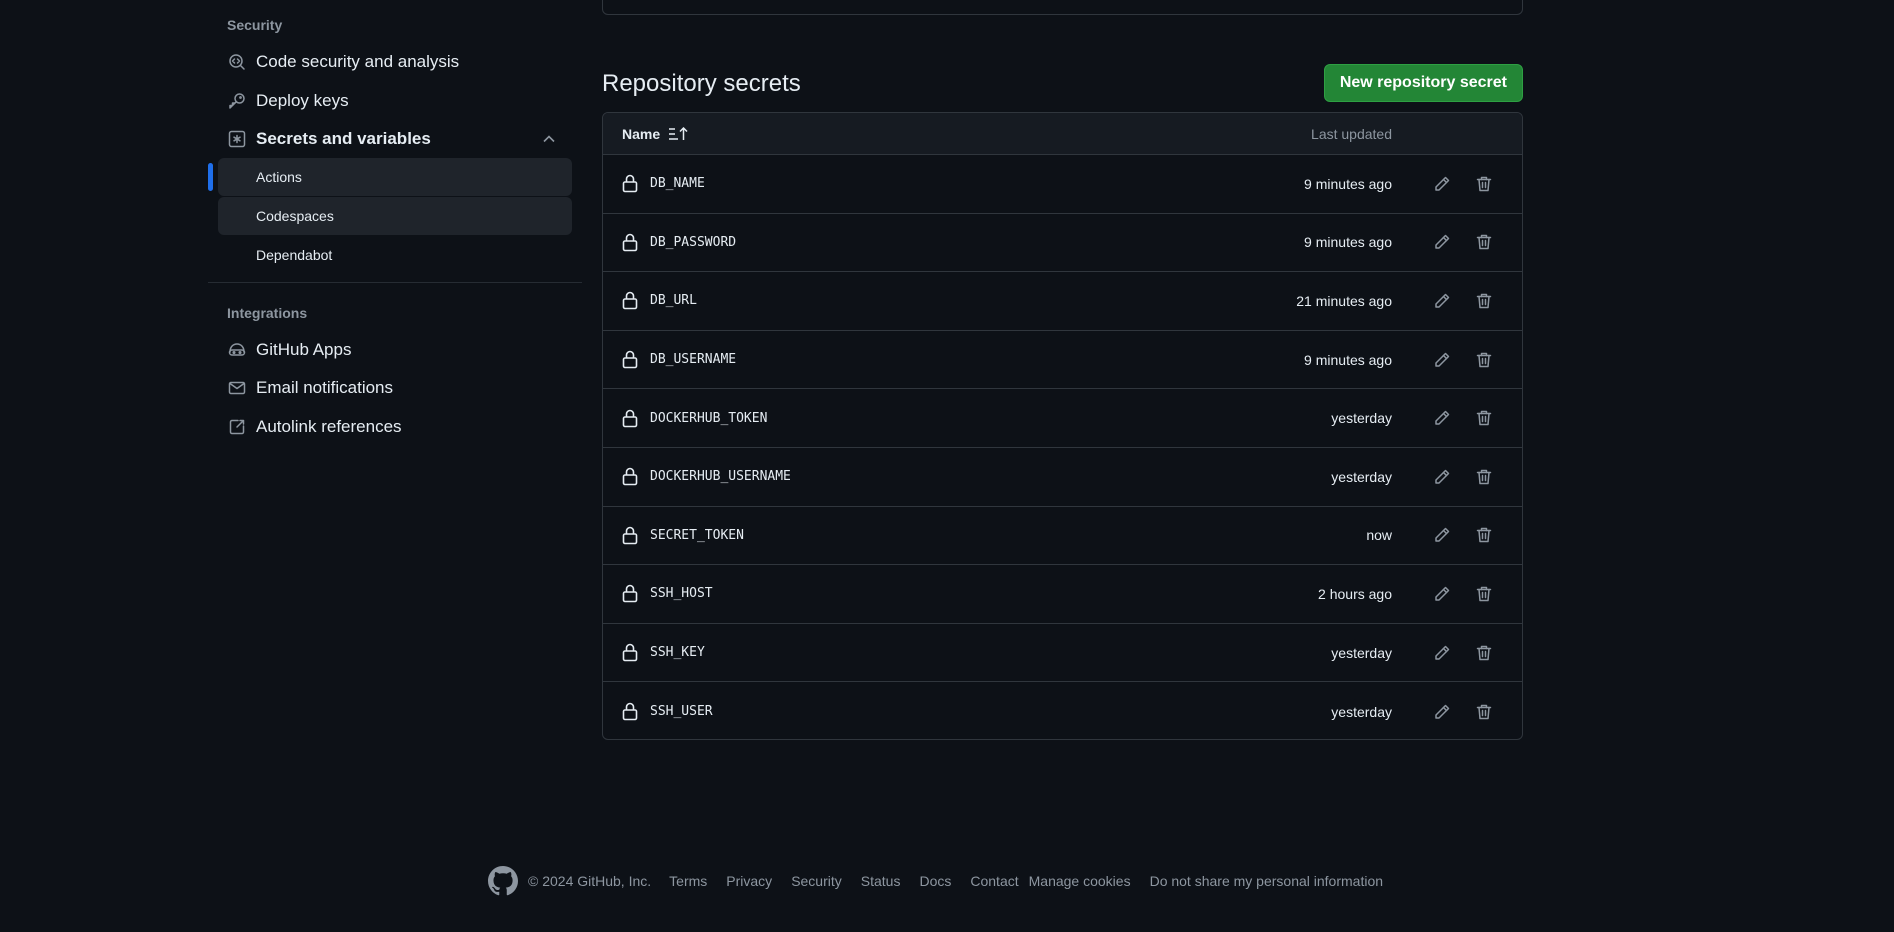 The image size is (1894, 932). I want to click on asterisk-icon, so click(237, 139).